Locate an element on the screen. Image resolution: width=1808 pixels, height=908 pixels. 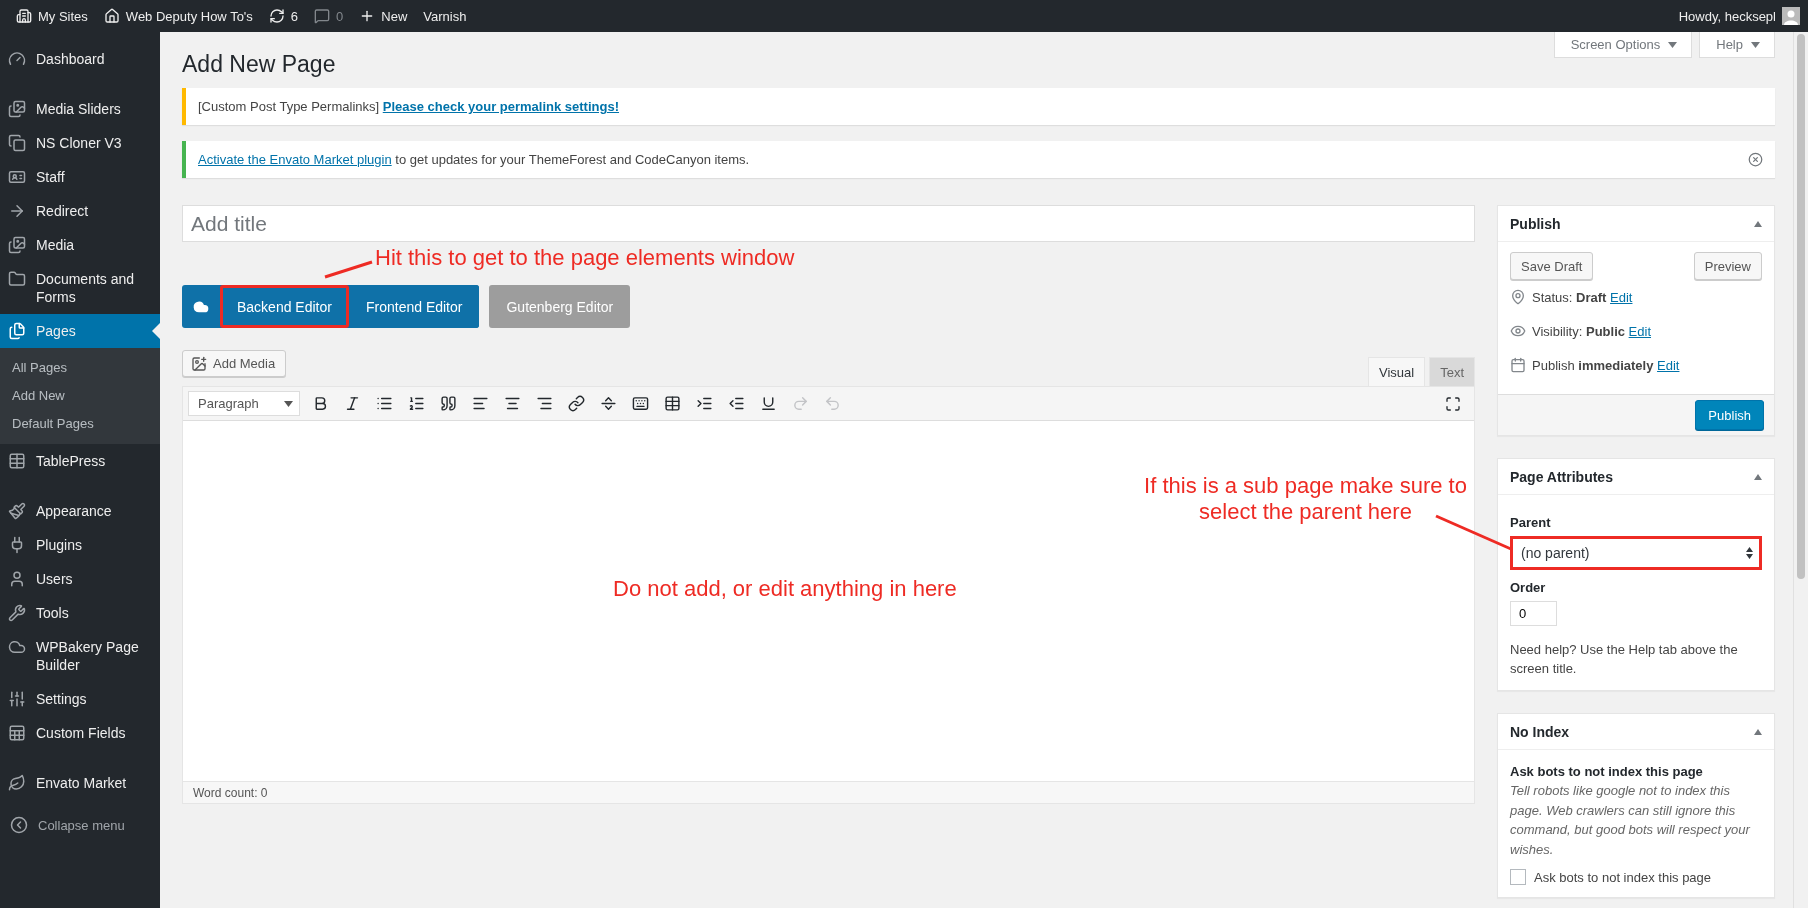
scrollbar is located at coordinates (1800, 470).